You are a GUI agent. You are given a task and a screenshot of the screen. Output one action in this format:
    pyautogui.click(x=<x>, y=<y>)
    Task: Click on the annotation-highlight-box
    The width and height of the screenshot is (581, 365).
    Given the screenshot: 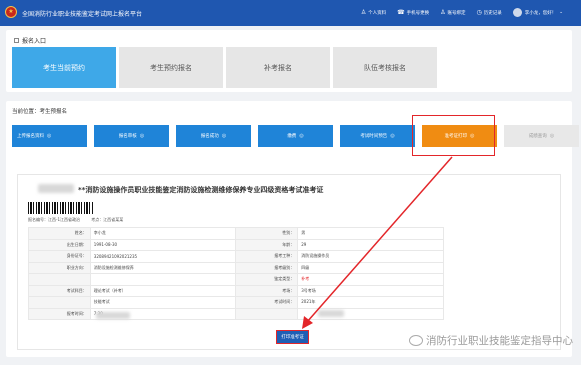 What is the action you would take?
    pyautogui.click(x=453, y=135)
    